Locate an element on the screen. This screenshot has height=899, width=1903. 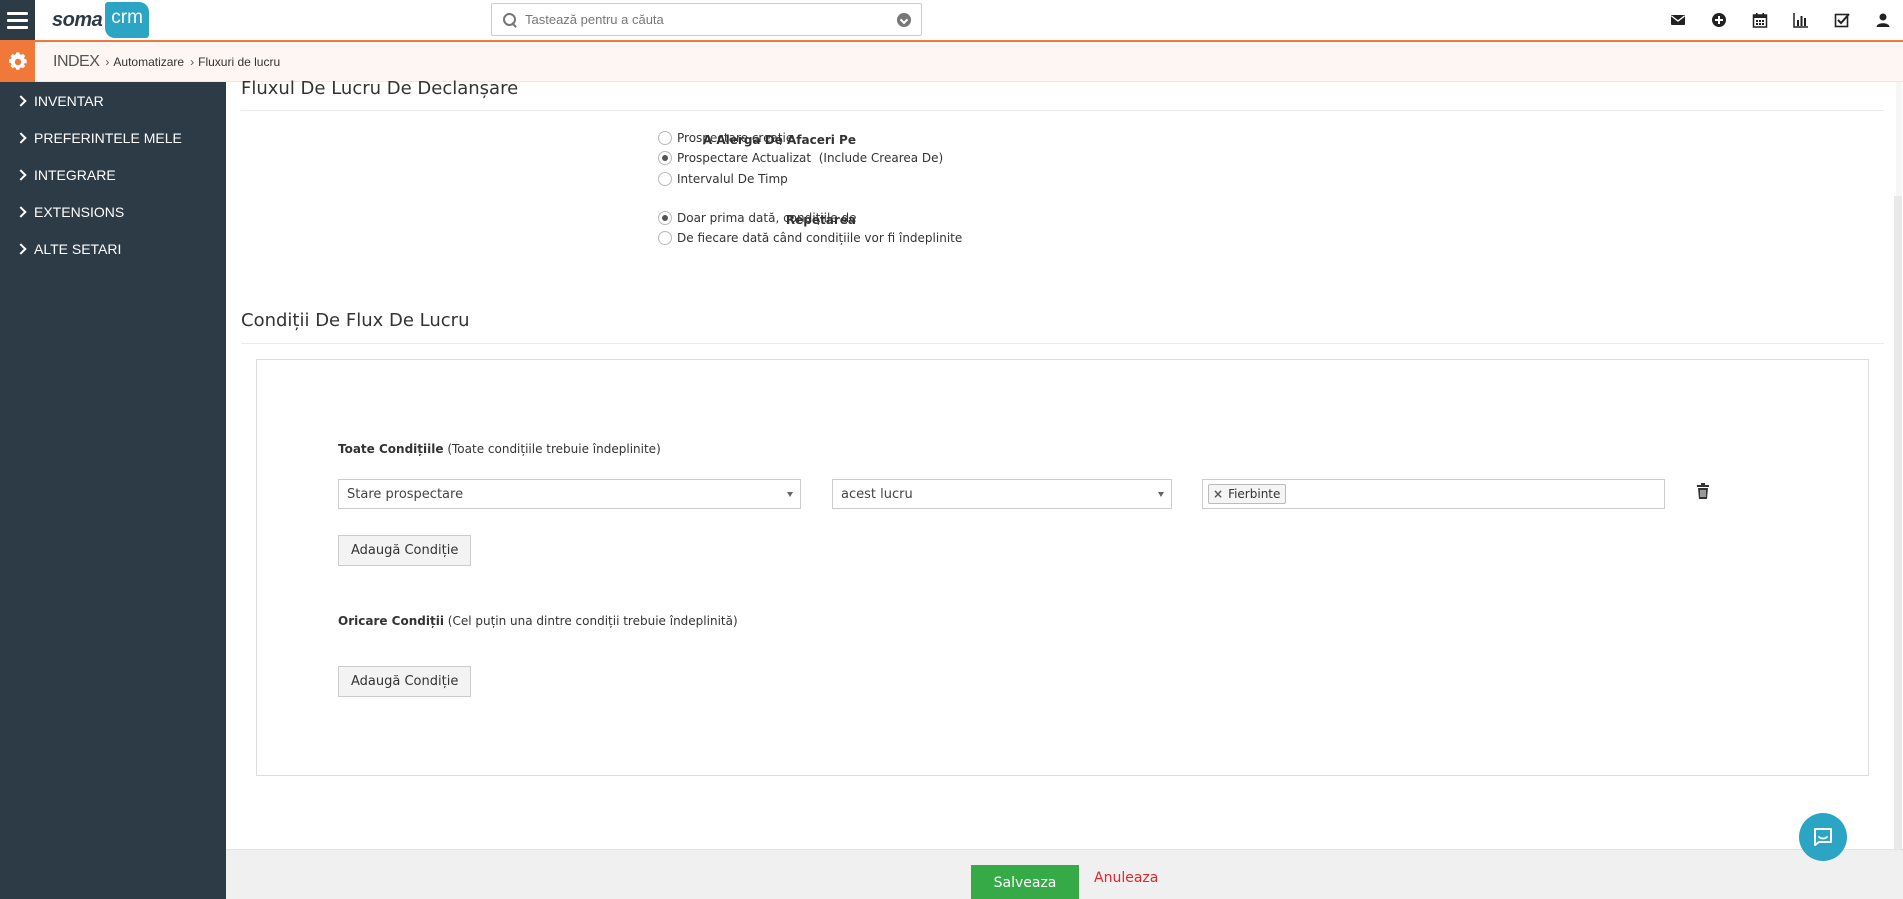
form-footer: Salveaza Anuleaza is located at coordinates (1064, 874).